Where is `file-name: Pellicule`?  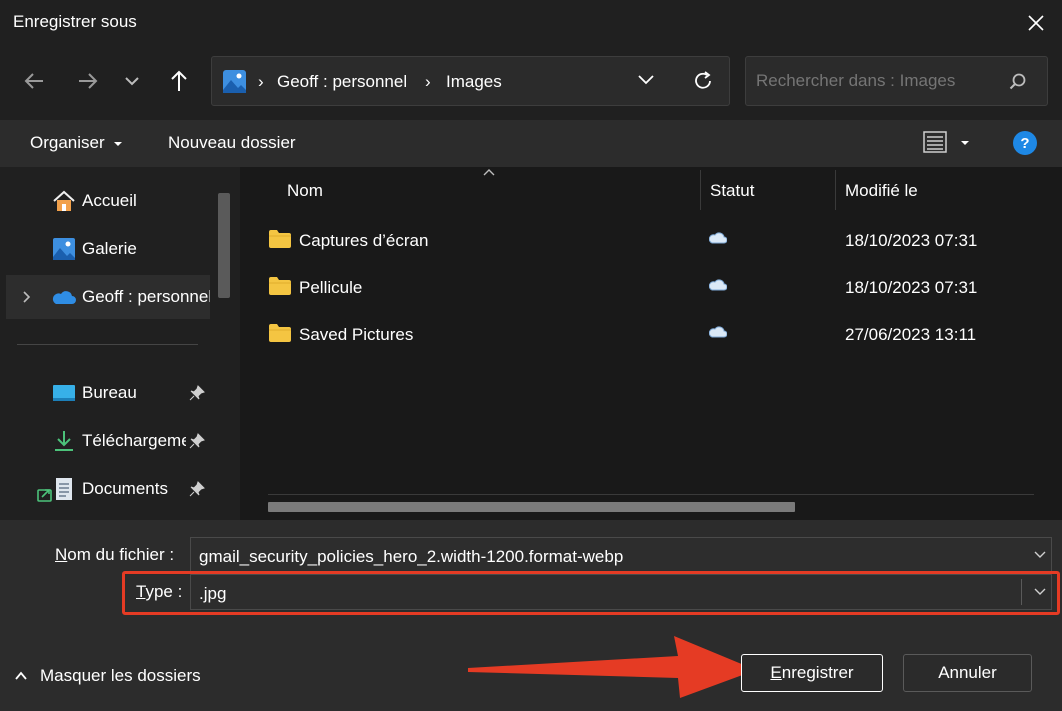 file-name: Pellicule is located at coordinates (331, 287).